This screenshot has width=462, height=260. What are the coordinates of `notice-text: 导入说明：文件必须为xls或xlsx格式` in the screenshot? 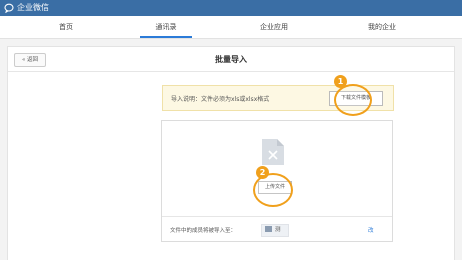 It's located at (220, 99).